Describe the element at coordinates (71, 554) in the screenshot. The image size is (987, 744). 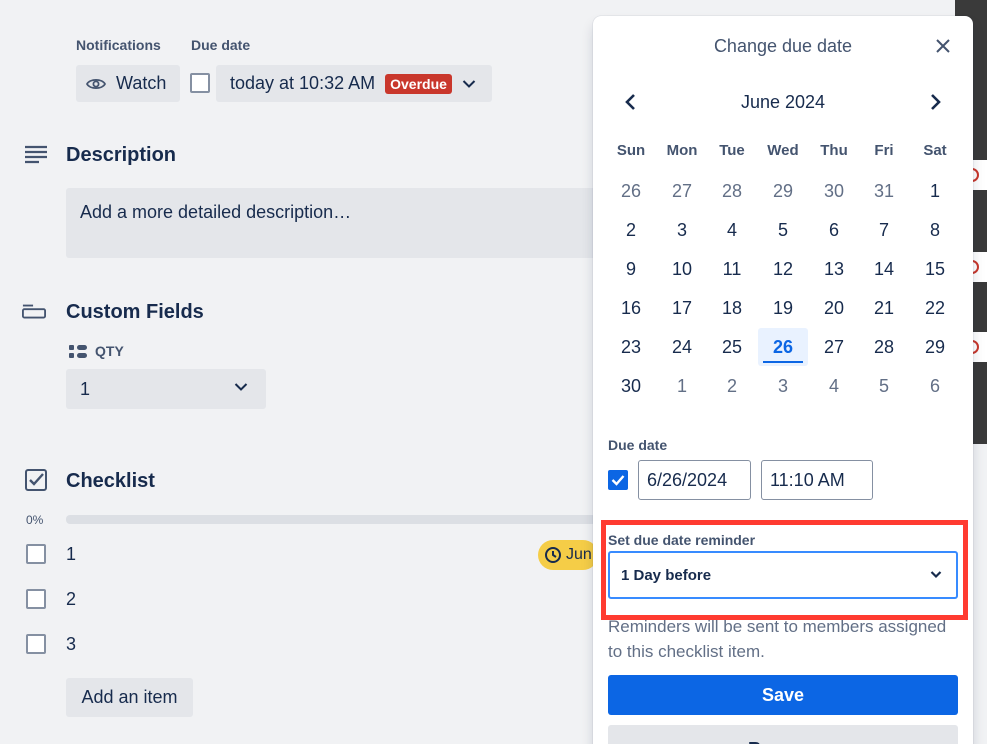
I see `checklist-item-label: 1` at that location.